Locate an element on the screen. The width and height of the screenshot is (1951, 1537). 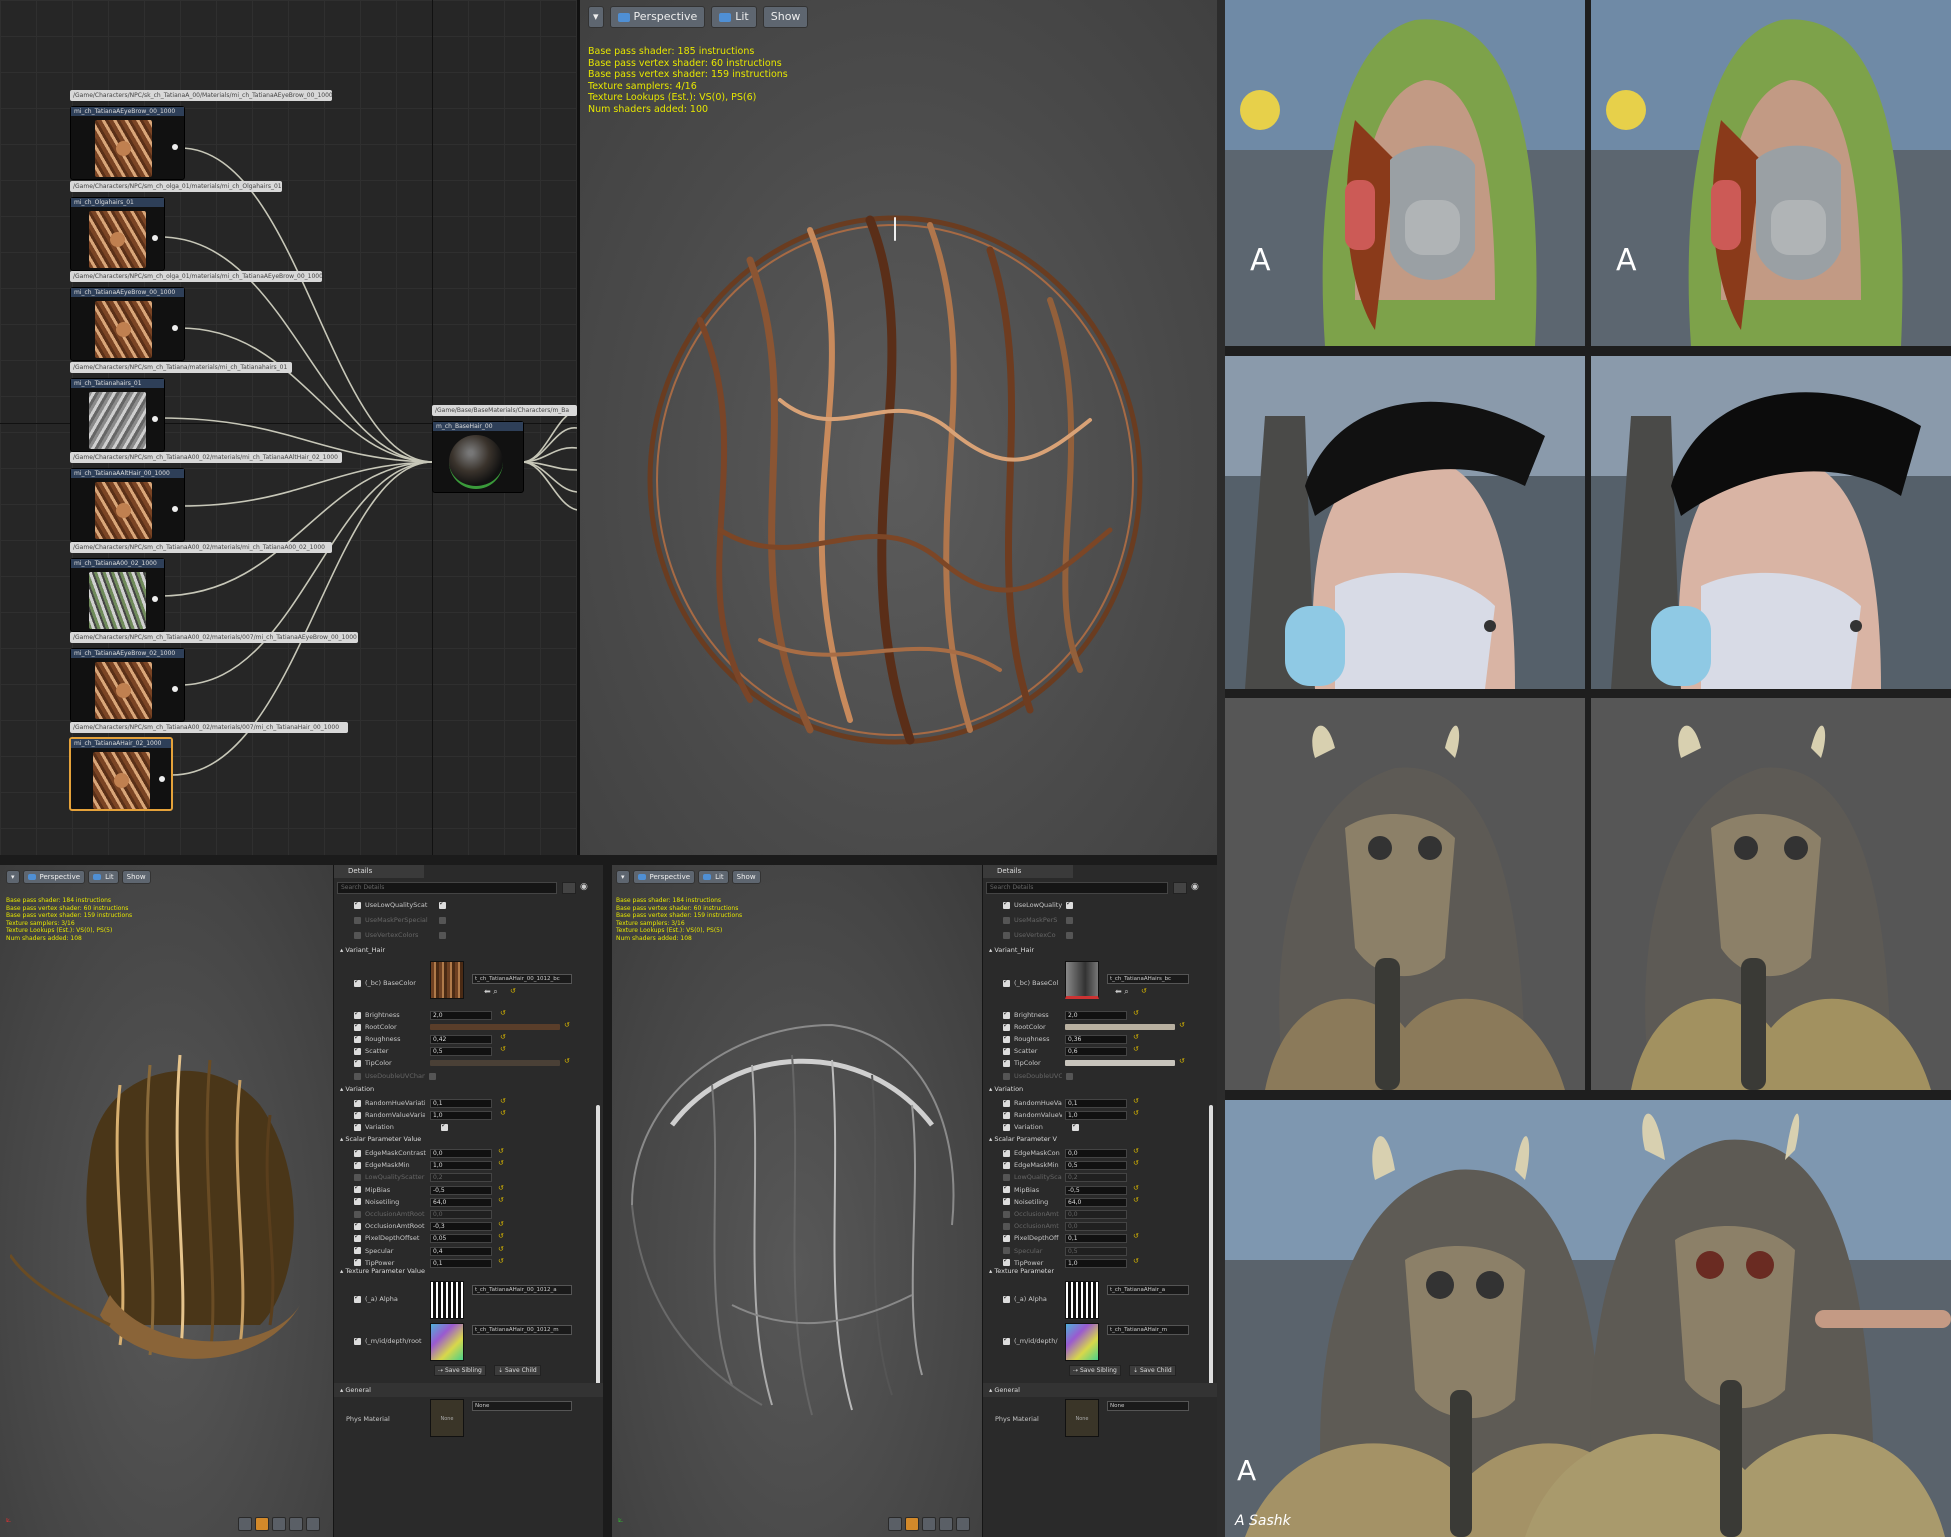
perspective-button: Perspective is located at coordinates (54, 877).